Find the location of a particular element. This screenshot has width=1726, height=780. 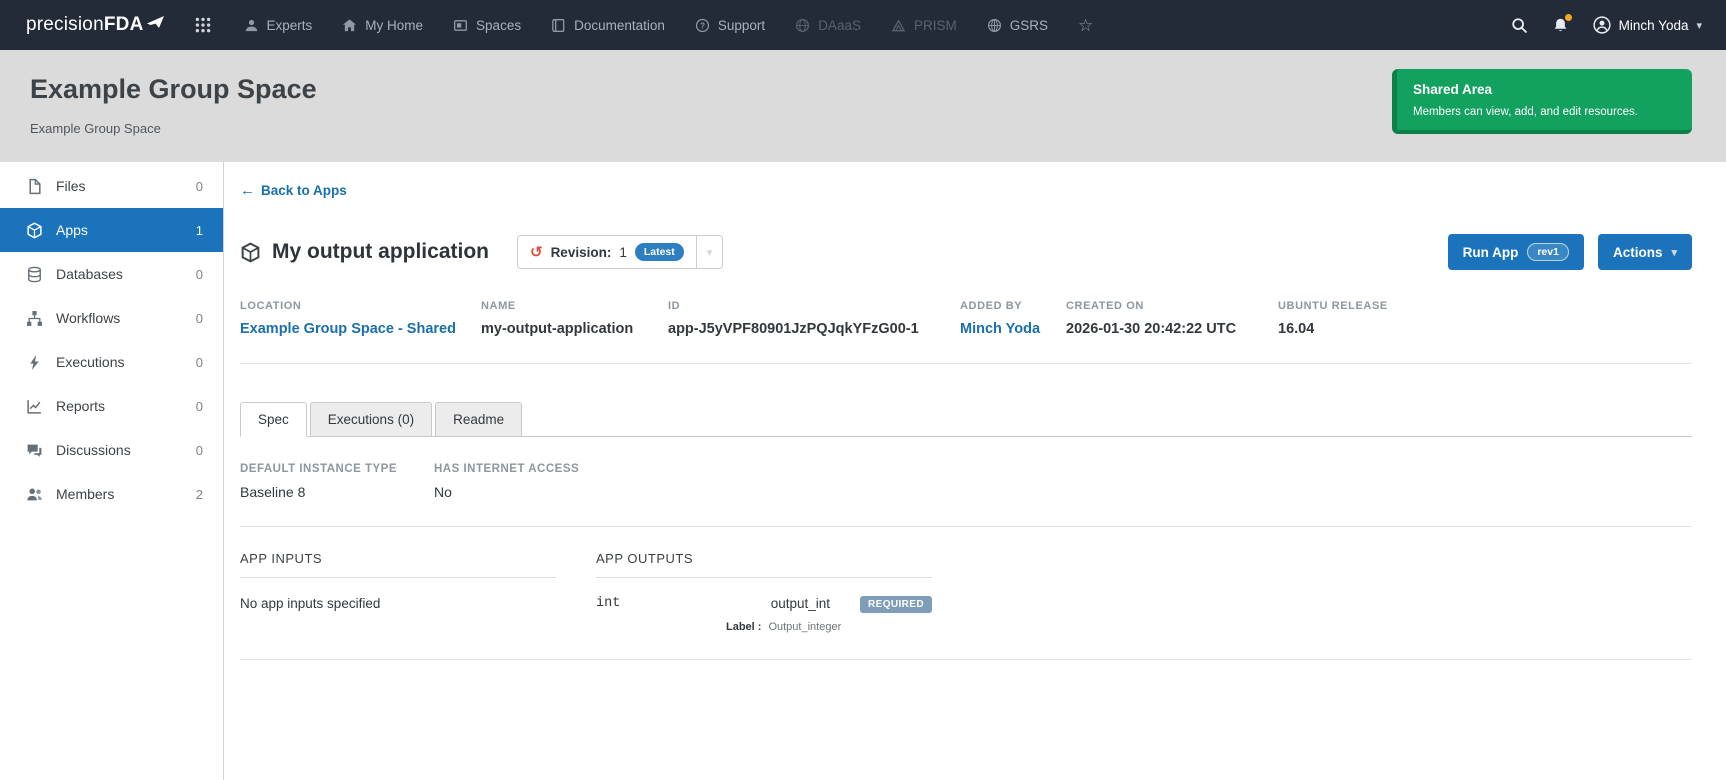

output-type: int is located at coordinates (608, 603).